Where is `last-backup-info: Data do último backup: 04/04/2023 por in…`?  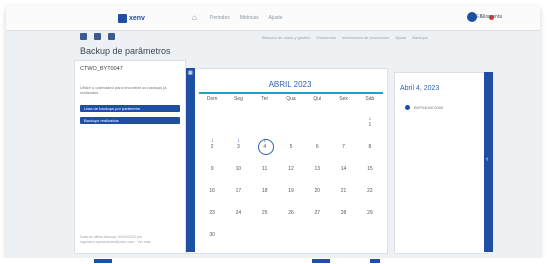 last-backup-info: Data do último backup: 04/04/2023 por in… is located at coordinates (115, 239).